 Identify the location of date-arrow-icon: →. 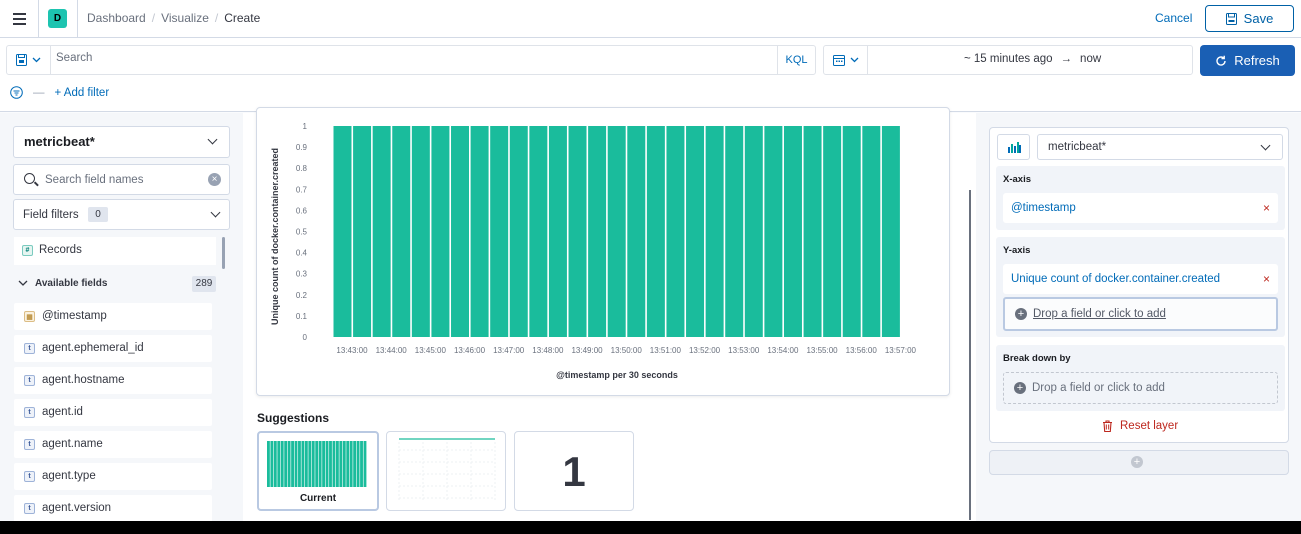
(1066, 59).